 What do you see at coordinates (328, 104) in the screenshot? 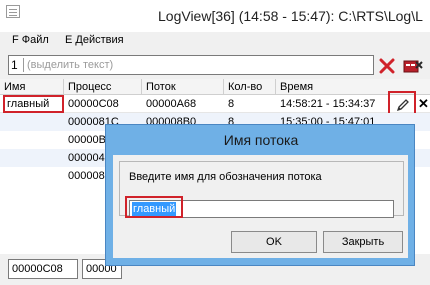
I see `time-cell: 14:58:21 - 15:34:37` at bounding box center [328, 104].